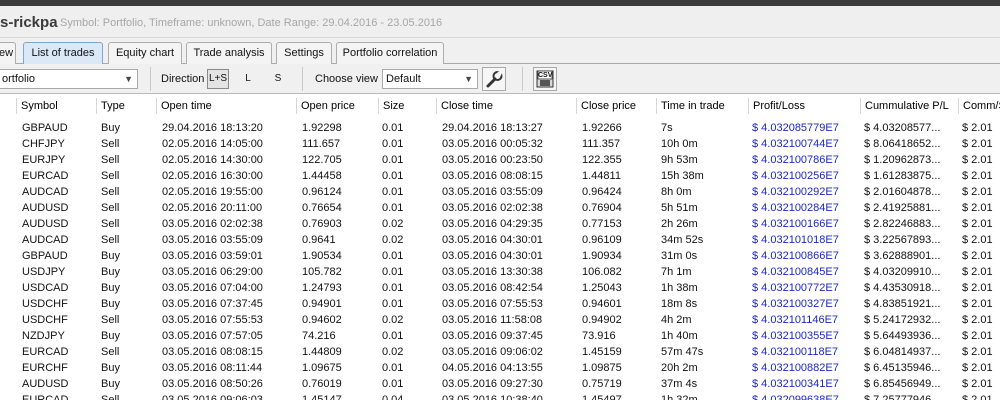 Image resolution: width=1000 pixels, height=400 pixels. What do you see at coordinates (212, 192) in the screenshot?
I see `open-time-cell: 02.05.2016 19:55:00` at bounding box center [212, 192].